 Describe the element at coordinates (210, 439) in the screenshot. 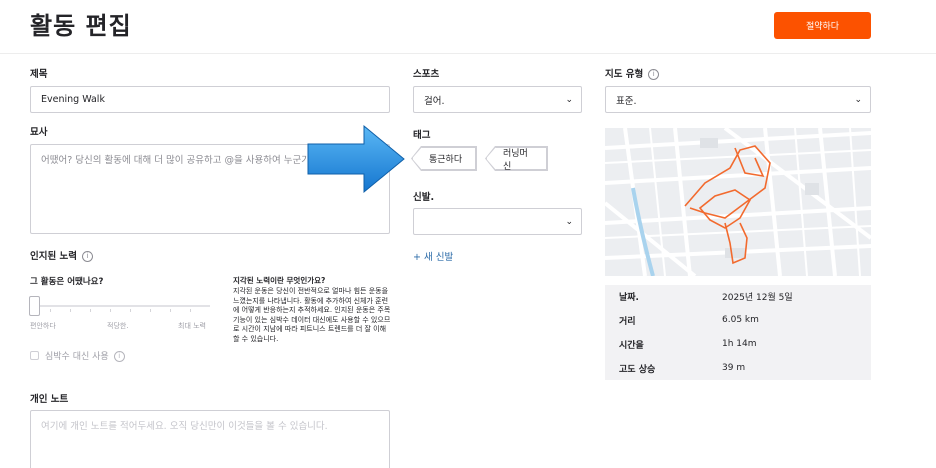

I see `private-notes-textarea: 여기에 개인 노트를 적어두세요. 오직 당신만이 이것들을 볼 수 있습니다.` at that location.